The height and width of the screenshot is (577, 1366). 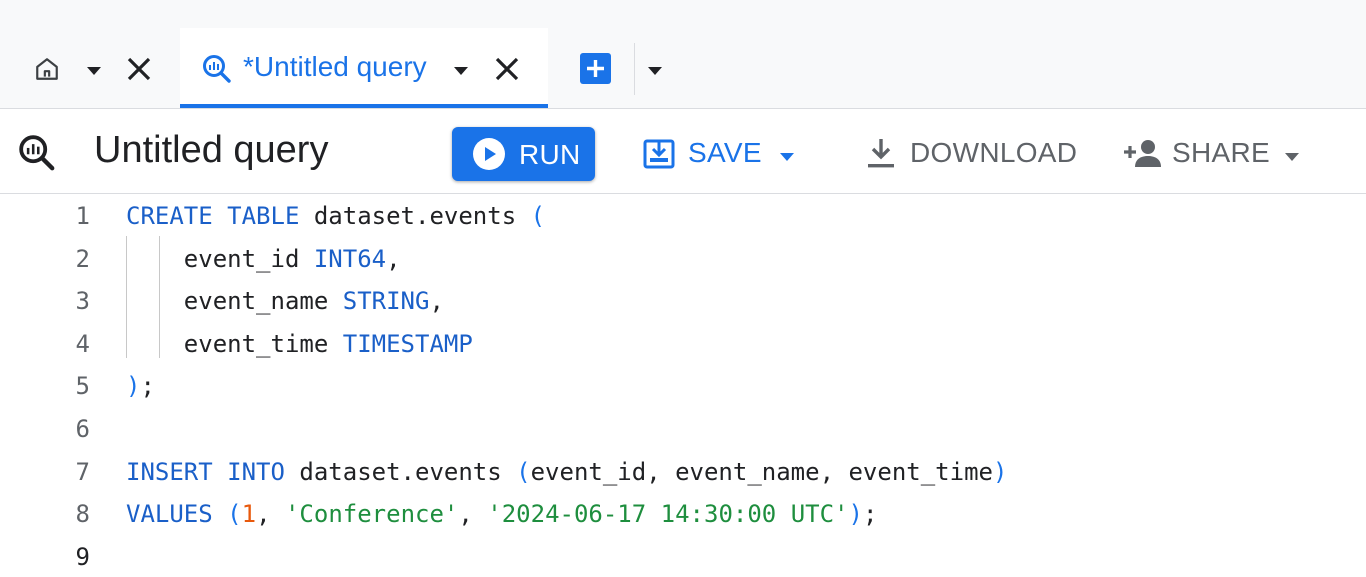 What do you see at coordinates (169, 471) in the screenshot?
I see `code-token: INSERT` at bounding box center [169, 471].